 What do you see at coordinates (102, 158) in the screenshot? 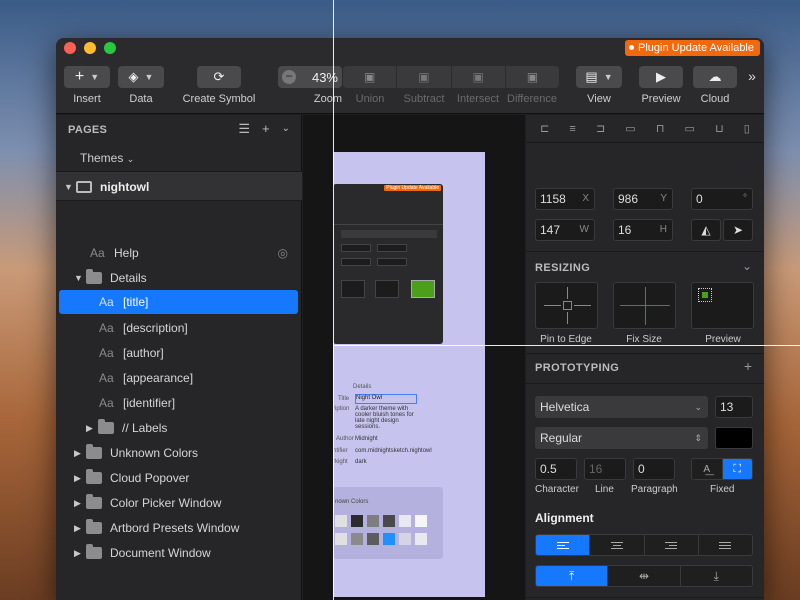
I see `themes-label: Themes` at bounding box center [102, 158].